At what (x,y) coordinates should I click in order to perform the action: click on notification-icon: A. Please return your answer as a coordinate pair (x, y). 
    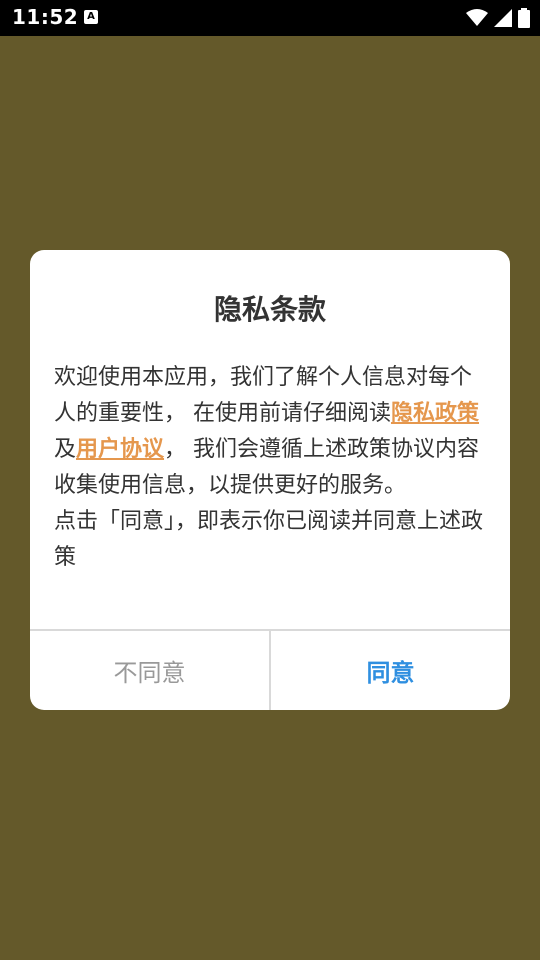
    Looking at the image, I should click on (91, 17).